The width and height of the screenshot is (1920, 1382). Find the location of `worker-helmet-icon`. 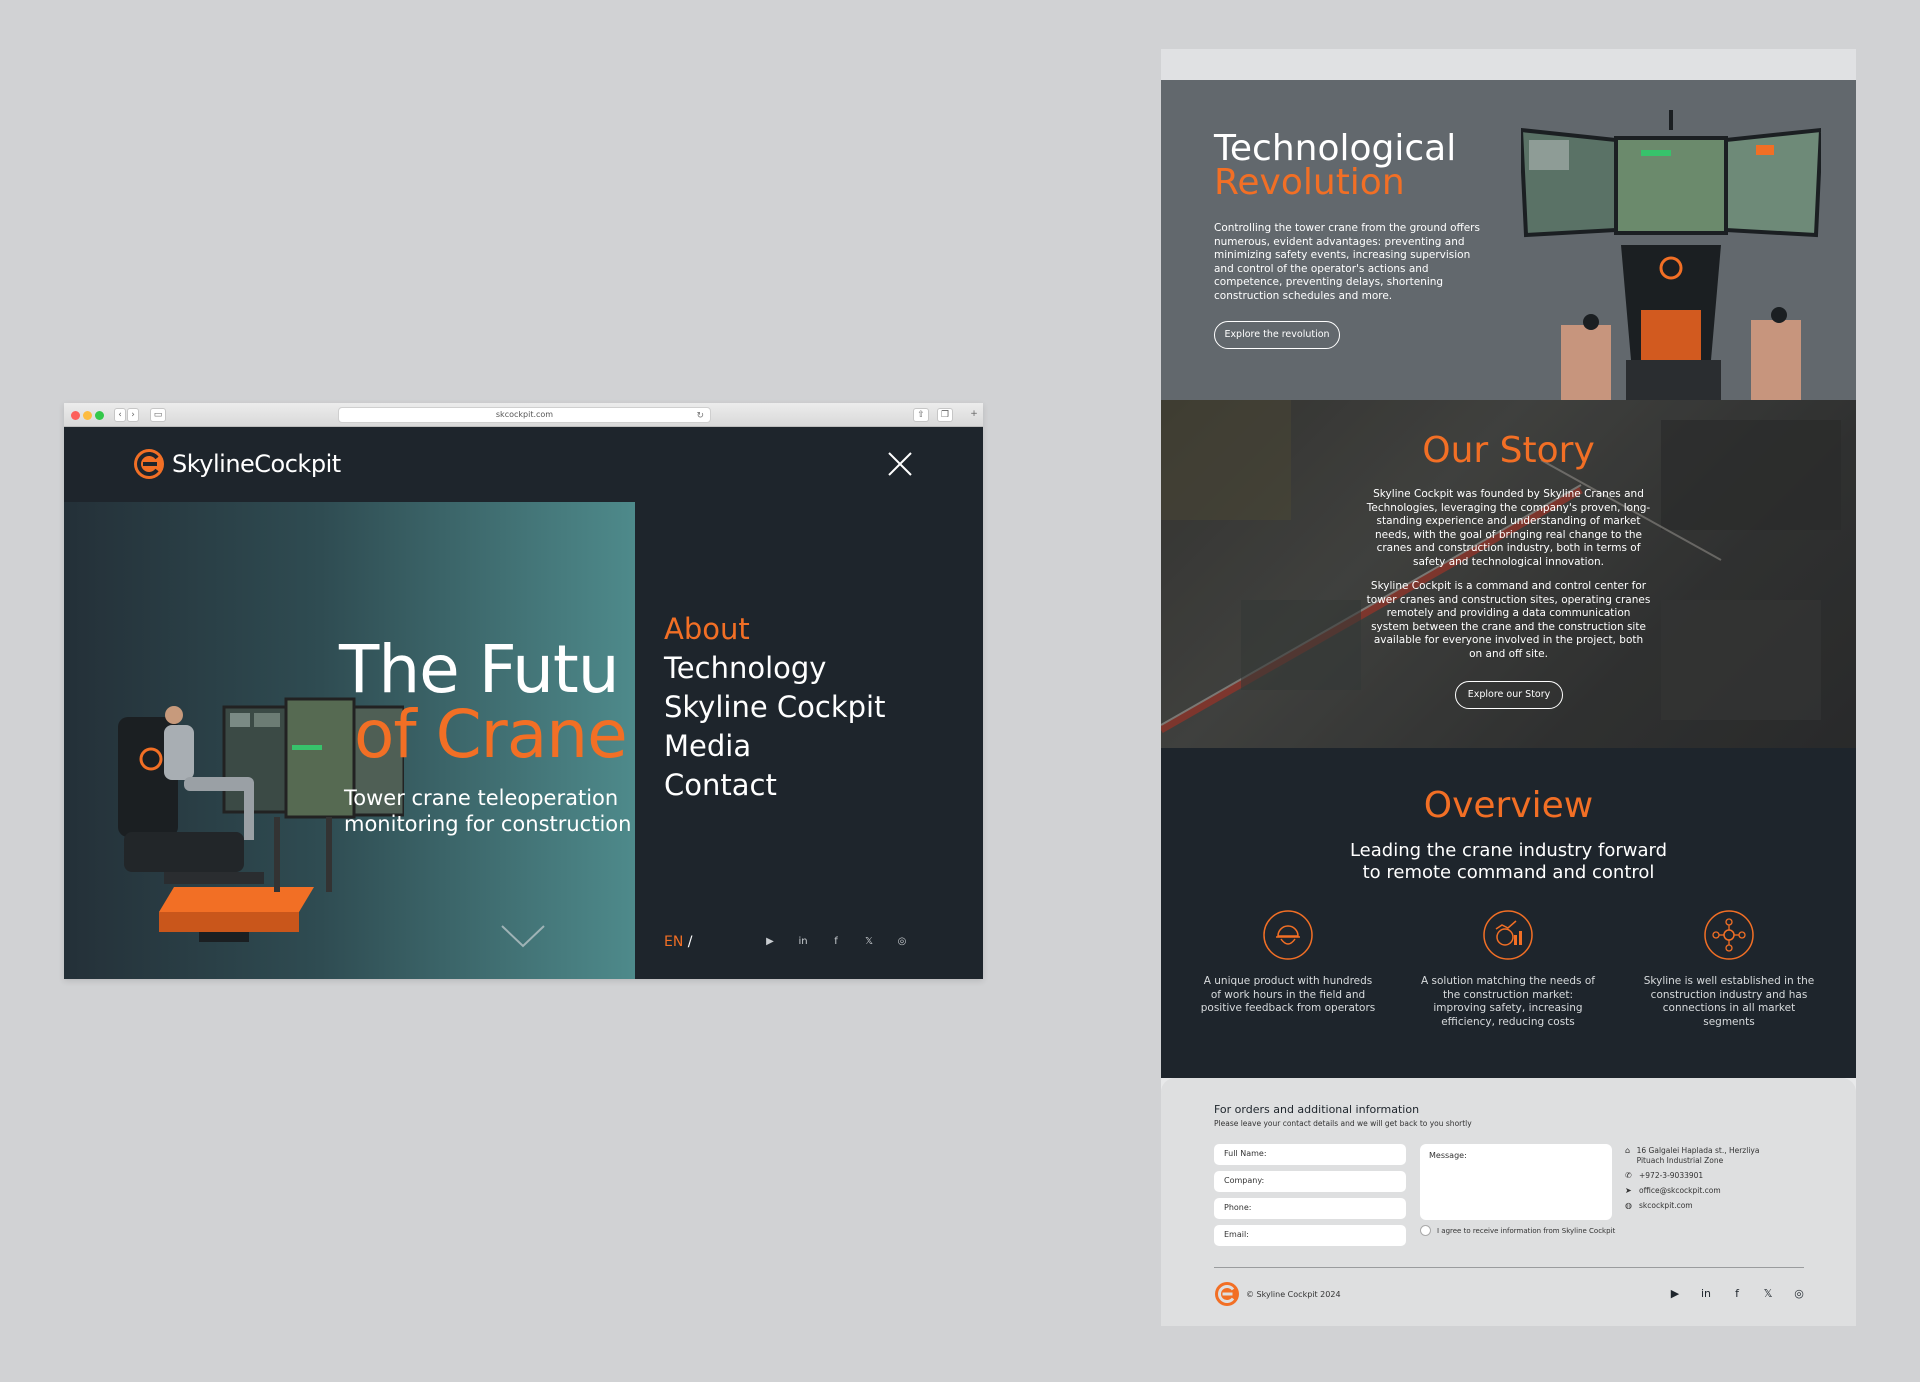

worker-helmet-icon is located at coordinates (1288, 935).